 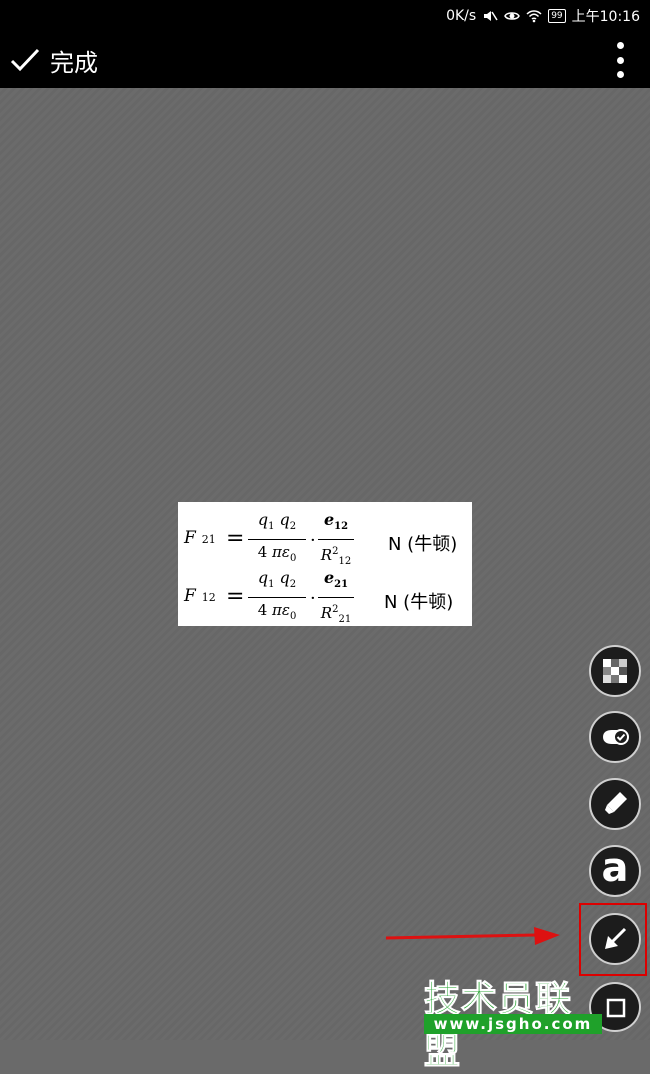 What do you see at coordinates (557, 16) in the screenshot?
I see `battery-icon: 99` at bounding box center [557, 16].